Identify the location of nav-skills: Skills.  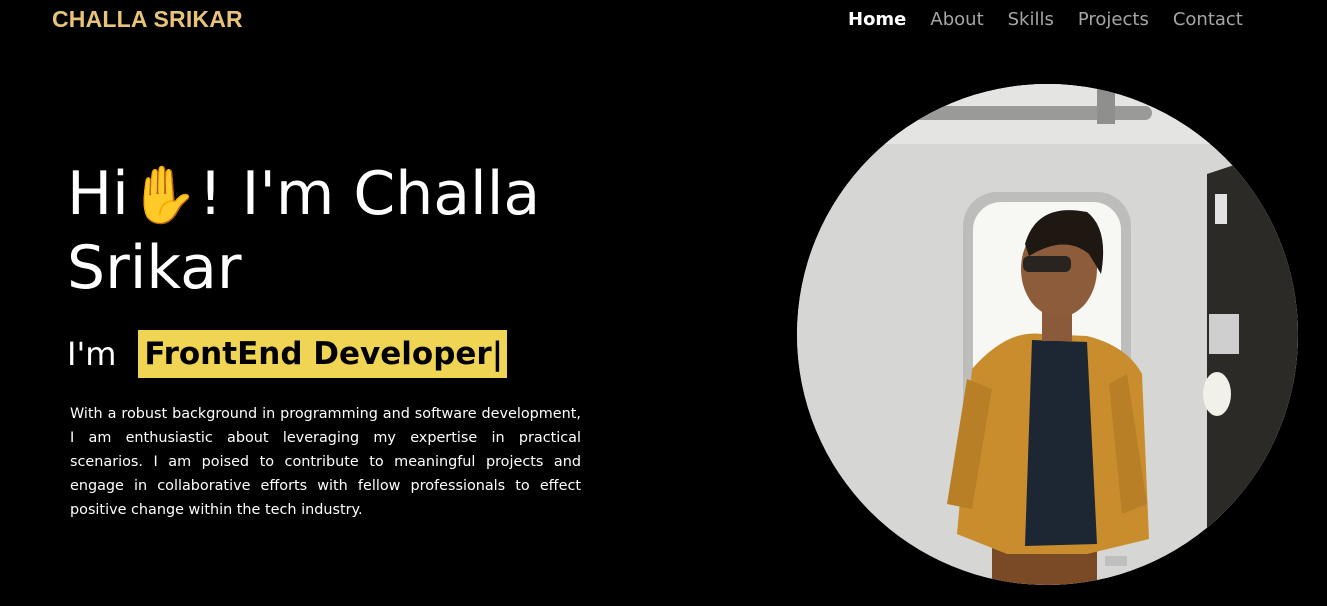
(1031, 19).